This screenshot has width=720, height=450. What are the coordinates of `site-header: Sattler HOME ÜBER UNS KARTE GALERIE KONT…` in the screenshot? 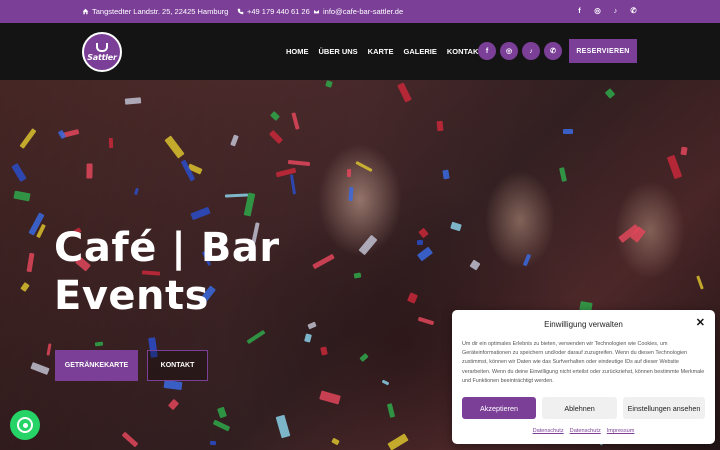 It's located at (360, 51).